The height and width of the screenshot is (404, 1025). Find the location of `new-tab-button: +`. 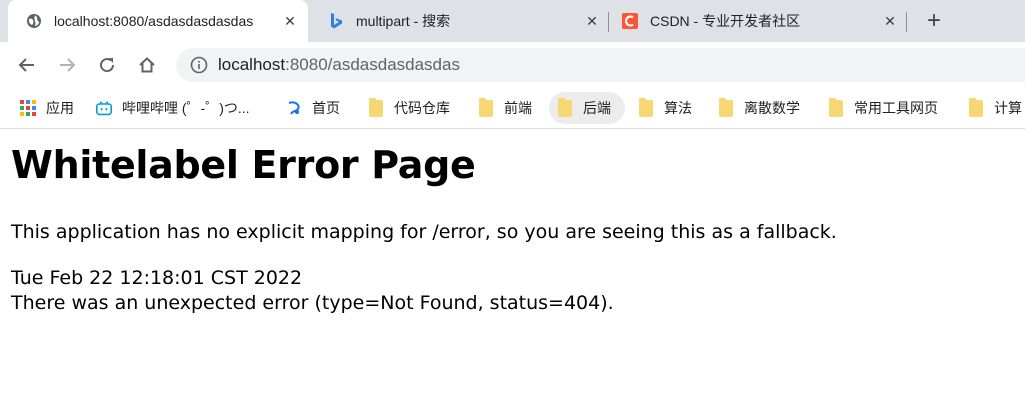

new-tab-button: + is located at coordinates (934, 21).